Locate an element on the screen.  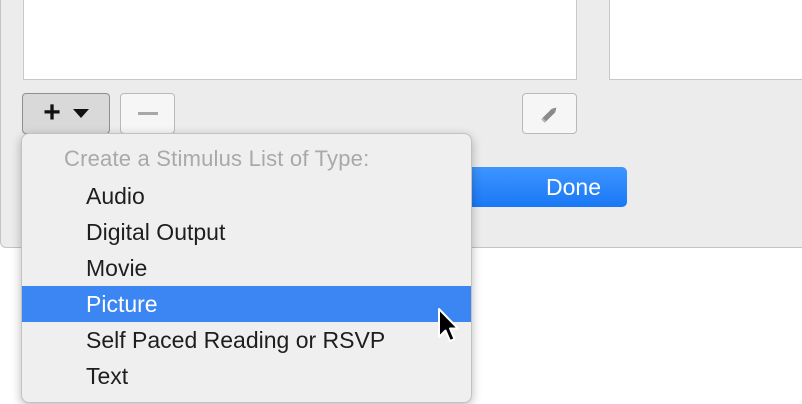
stimulus-list-table is located at coordinates (300, 40).